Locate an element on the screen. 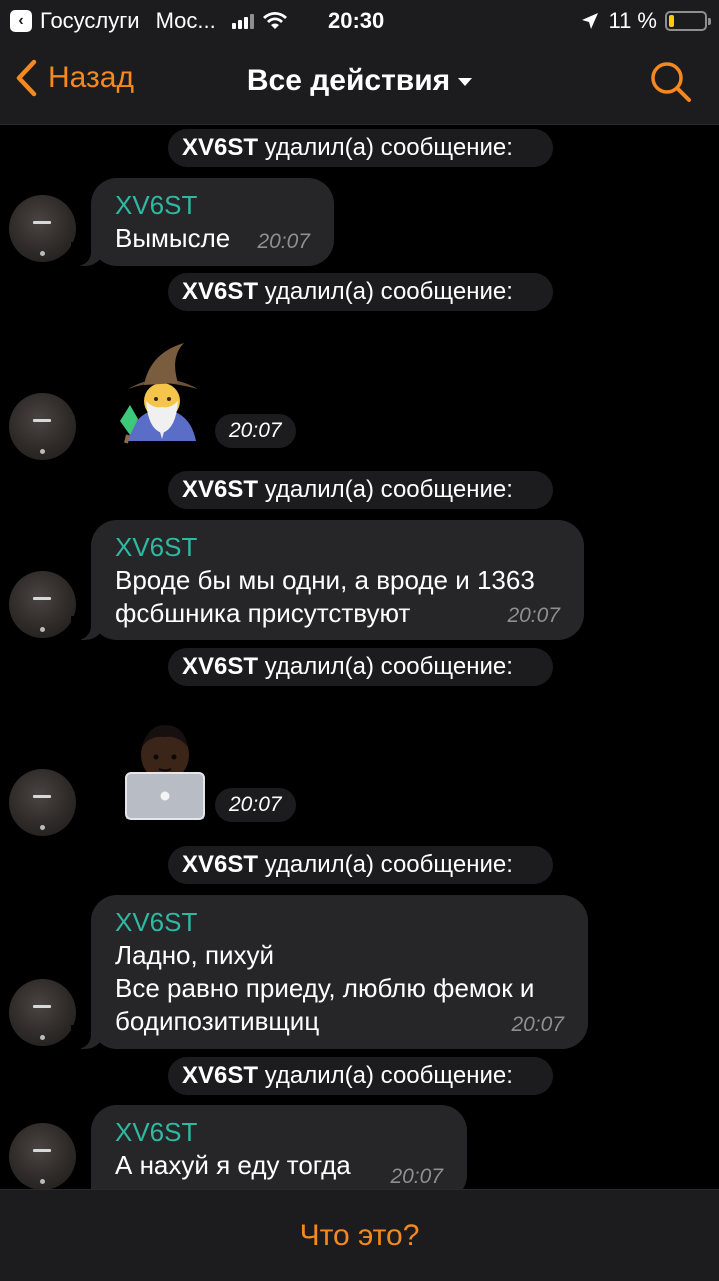 The width and height of the screenshot is (719, 1281). cellular-signal-icon is located at coordinates (242, 21).